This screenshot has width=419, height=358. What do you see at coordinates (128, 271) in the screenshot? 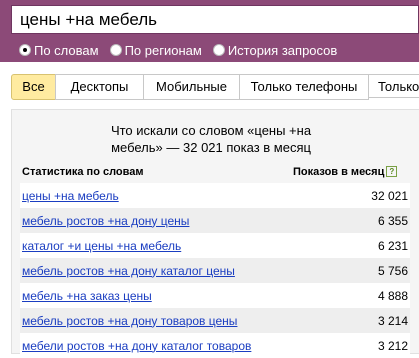
I see `phrase-link: мебель ростов +на дону каталог цены` at bounding box center [128, 271].